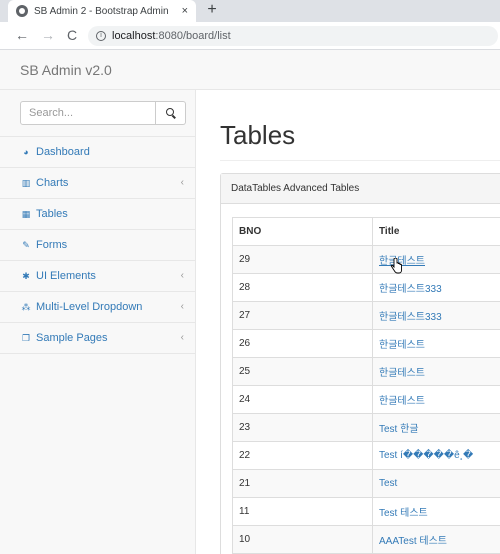  I want to click on table-row: 27 한글테스트333, so click(366, 315).